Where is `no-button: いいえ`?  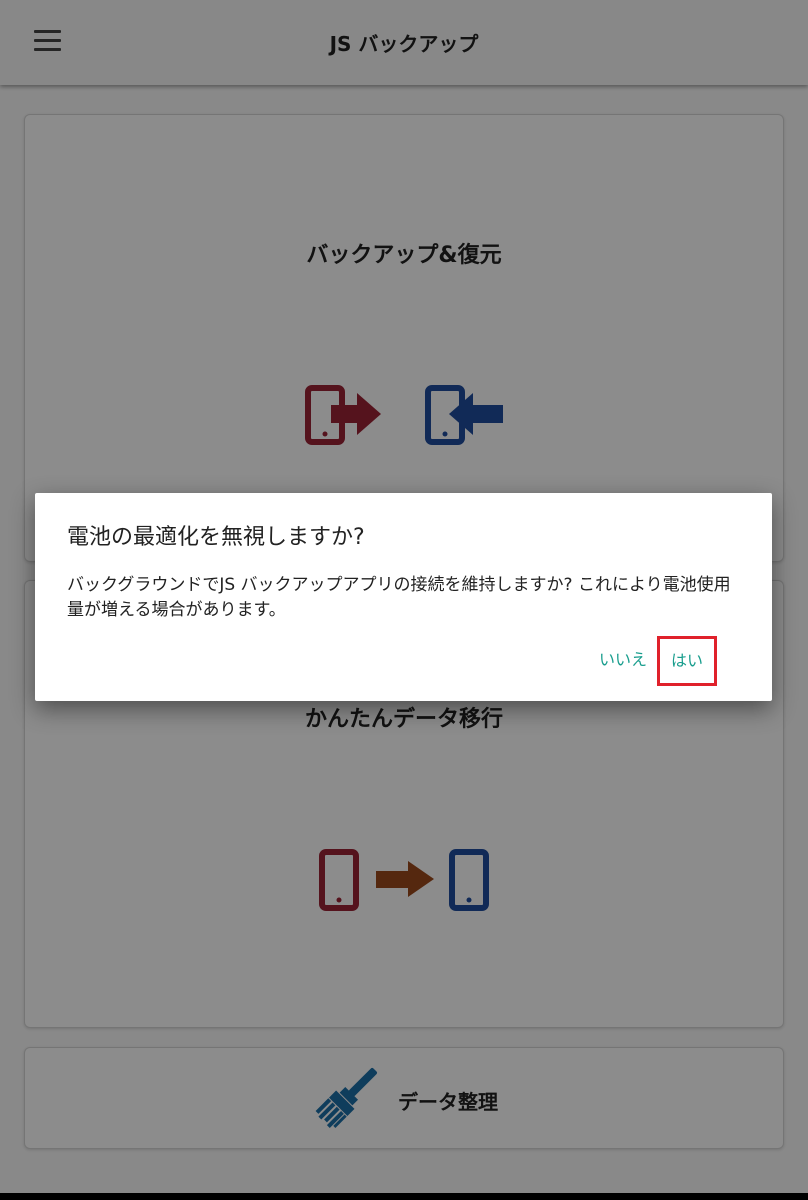
no-button: いいえ is located at coordinates (623, 660).